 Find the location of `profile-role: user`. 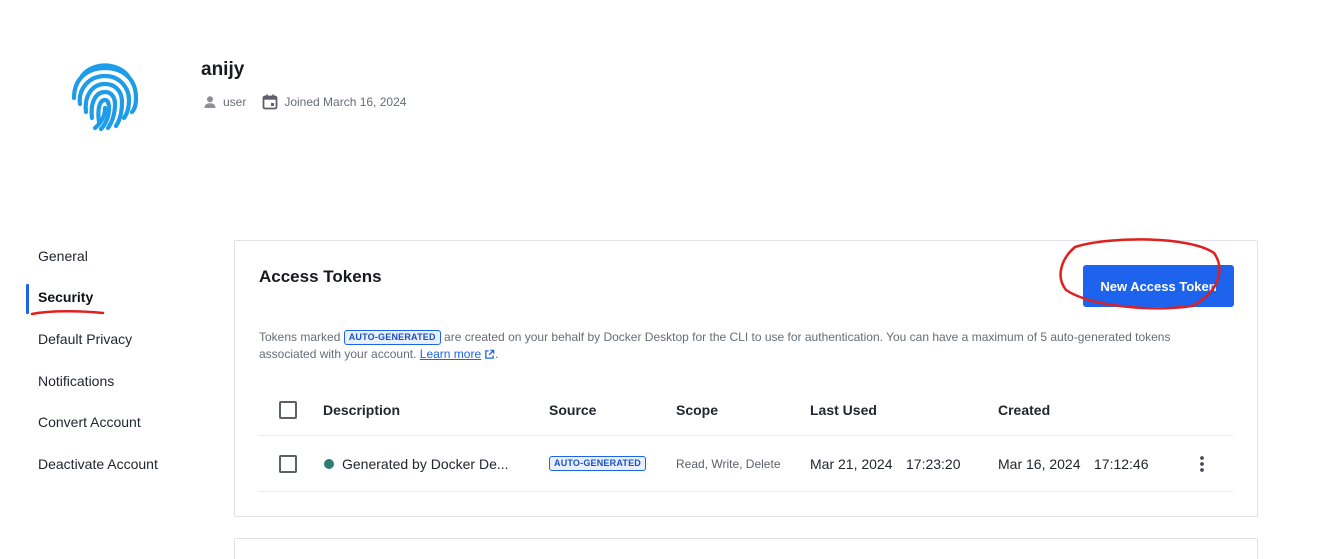

profile-role: user is located at coordinates (235, 102).